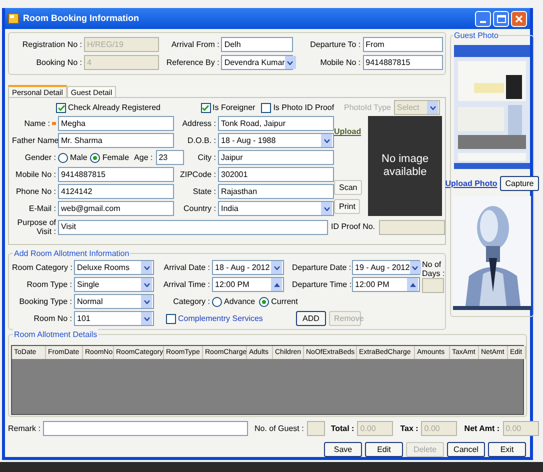 The width and height of the screenshot is (543, 472). Describe the element at coordinates (276, 124) in the screenshot. I see `input-field: Tonk Road, Jaipur` at that location.